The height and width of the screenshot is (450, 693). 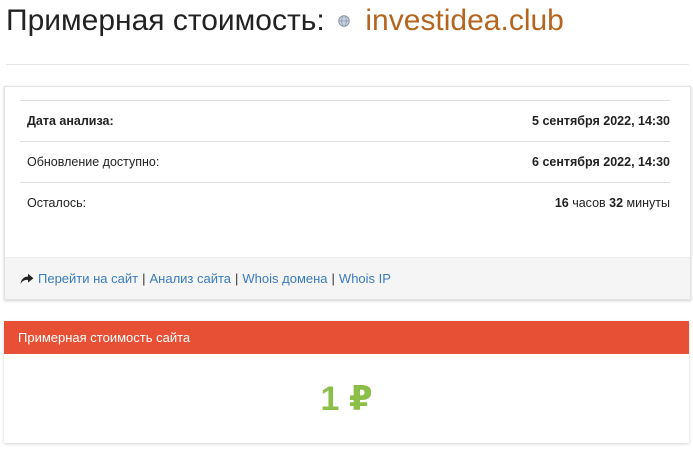 I want to click on share-arrow-icon, so click(x=27, y=278).